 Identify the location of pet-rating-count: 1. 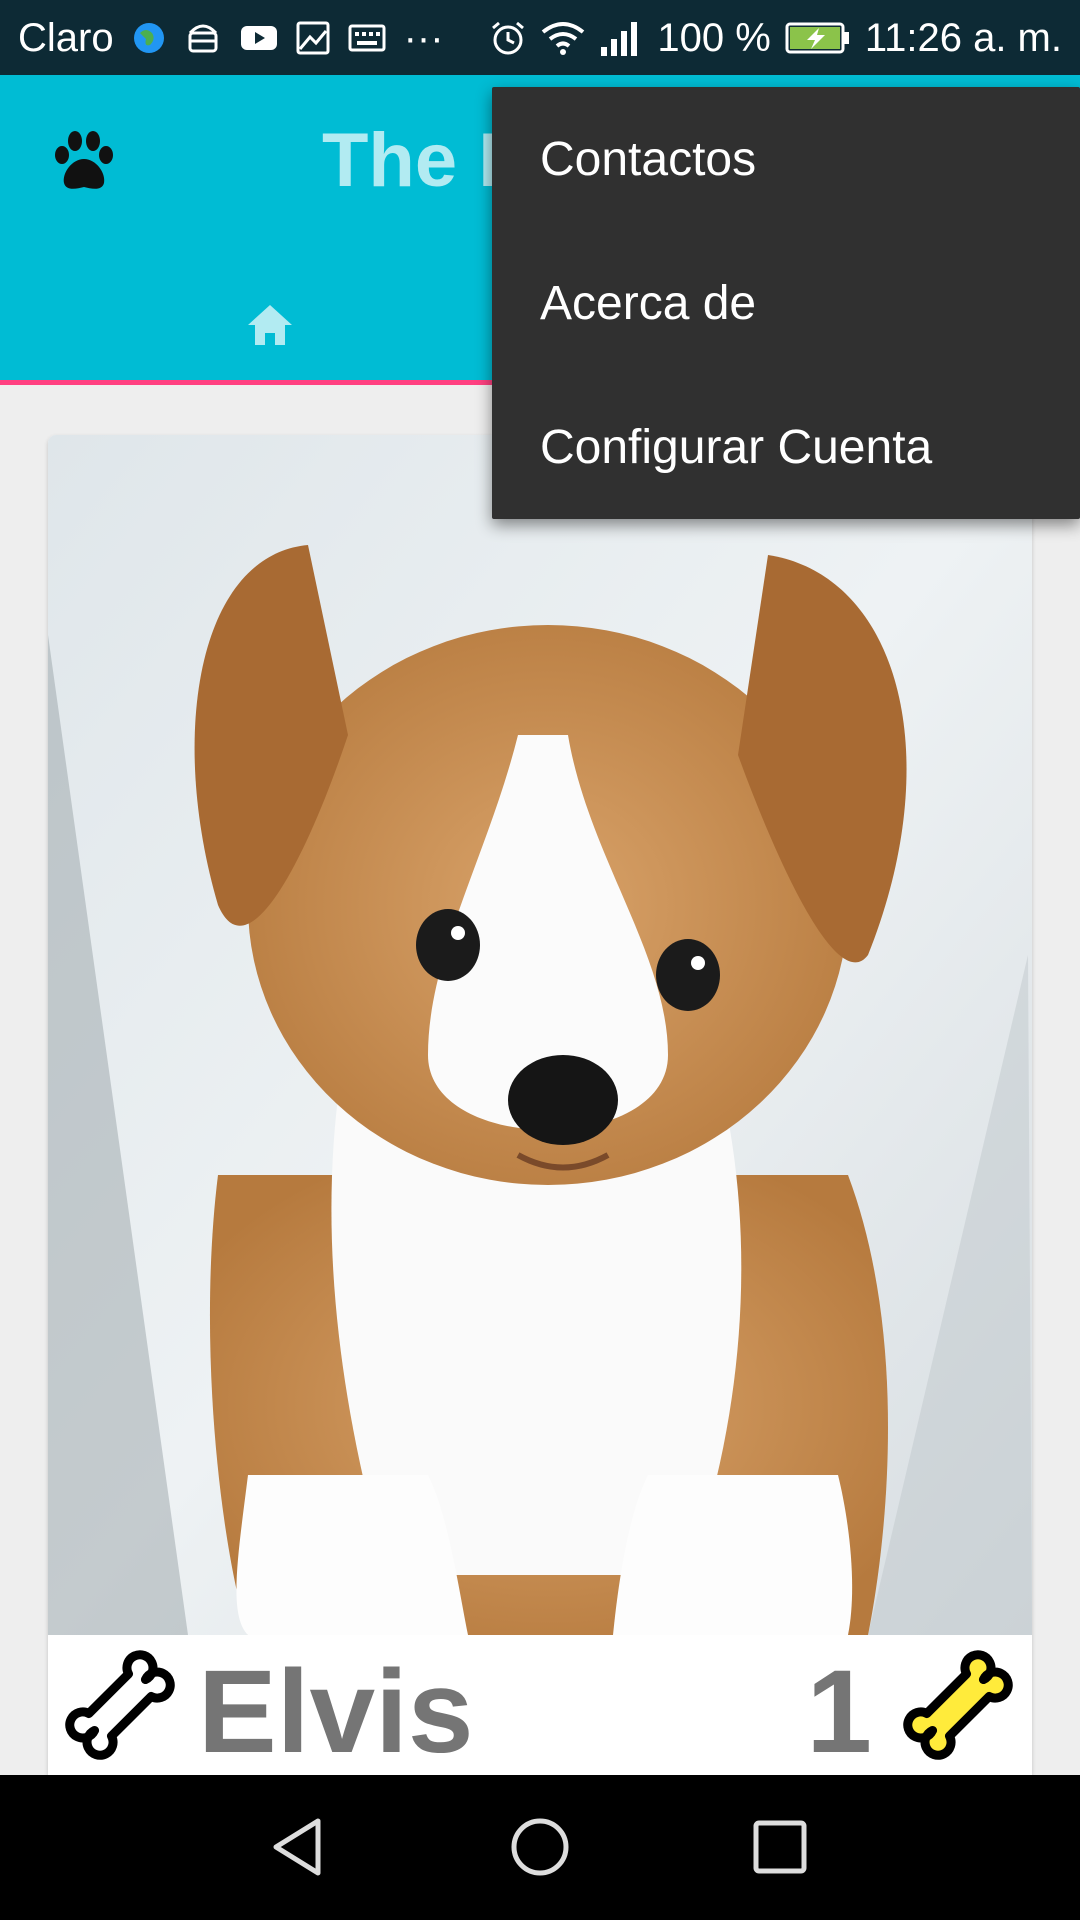
(839, 1710).